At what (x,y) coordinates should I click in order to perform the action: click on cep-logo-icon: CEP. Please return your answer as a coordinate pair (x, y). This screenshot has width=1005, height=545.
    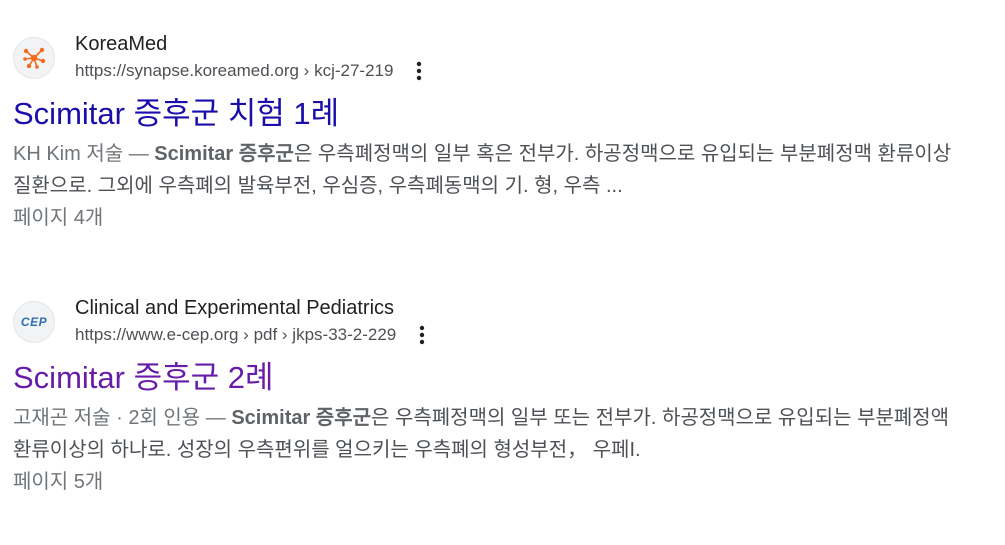
    Looking at the image, I should click on (34, 322).